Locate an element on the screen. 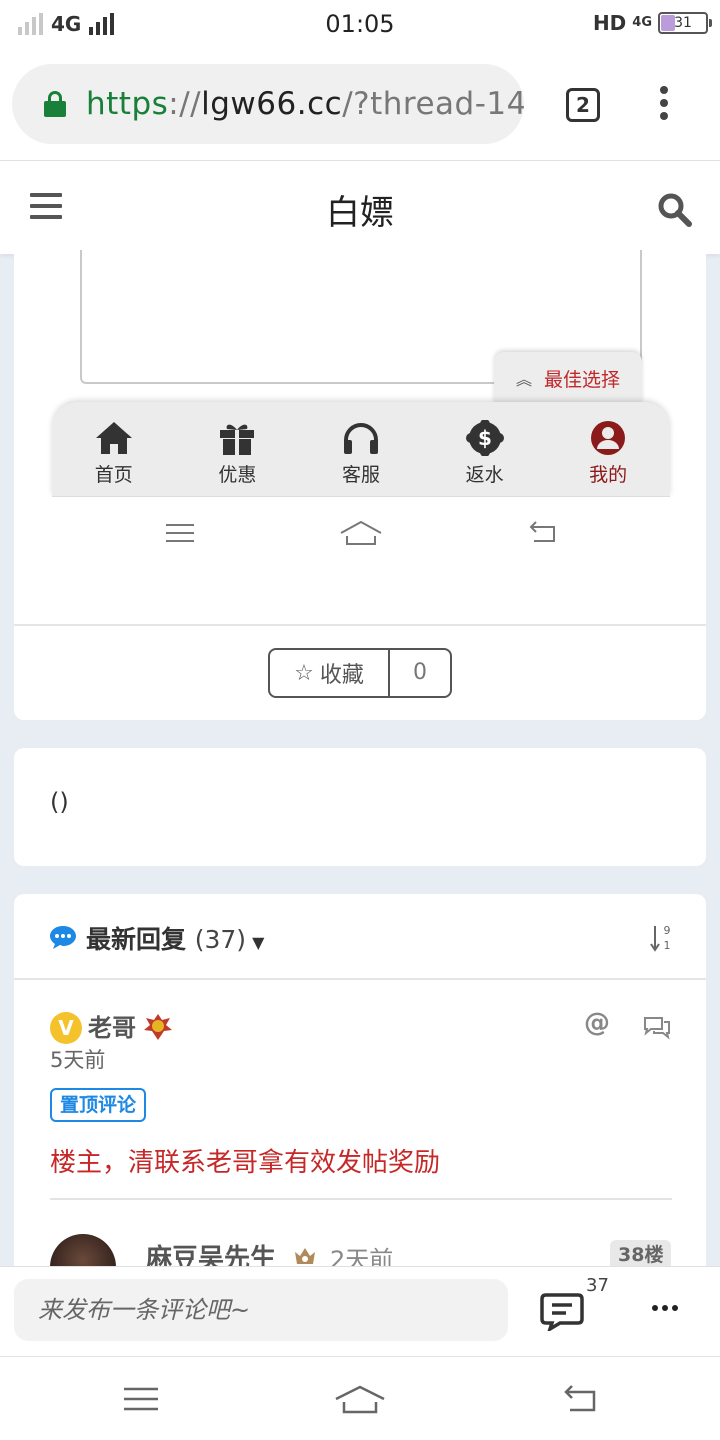 The width and height of the screenshot is (720, 1440). embedded-nav-offers: 优惠 is located at coordinates (238, 449).